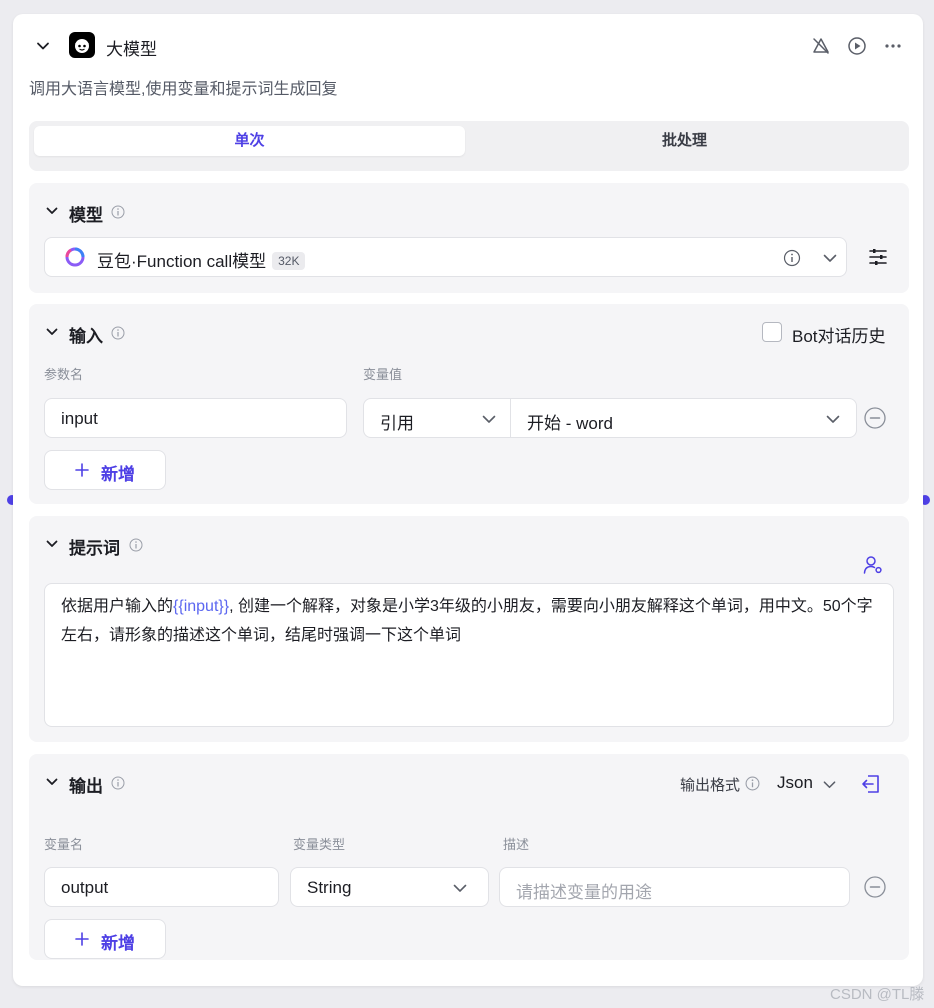 This screenshot has width=934, height=1008. What do you see at coordinates (201, 606) in the screenshot?
I see `prompt-variable: {{input}}` at bounding box center [201, 606].